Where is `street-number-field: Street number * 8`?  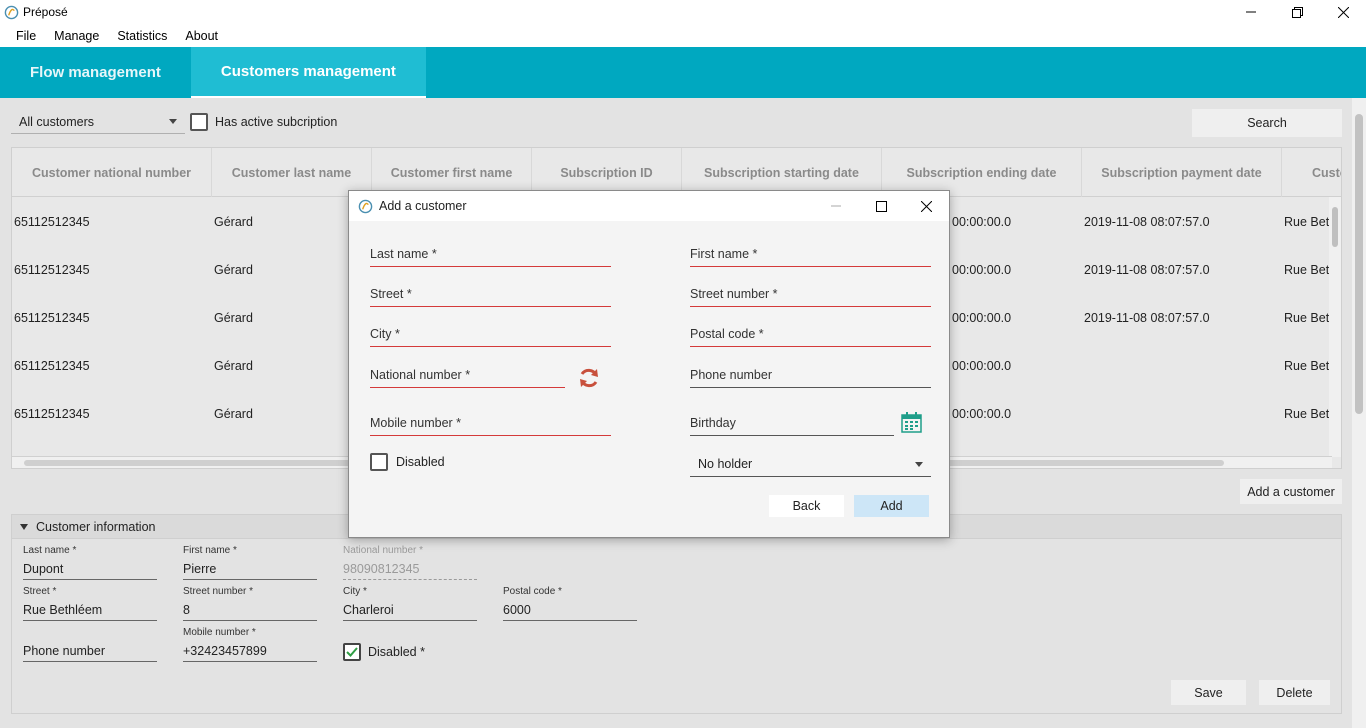 street-number-field: Street number * 8 is located at coordinates (250, 603).